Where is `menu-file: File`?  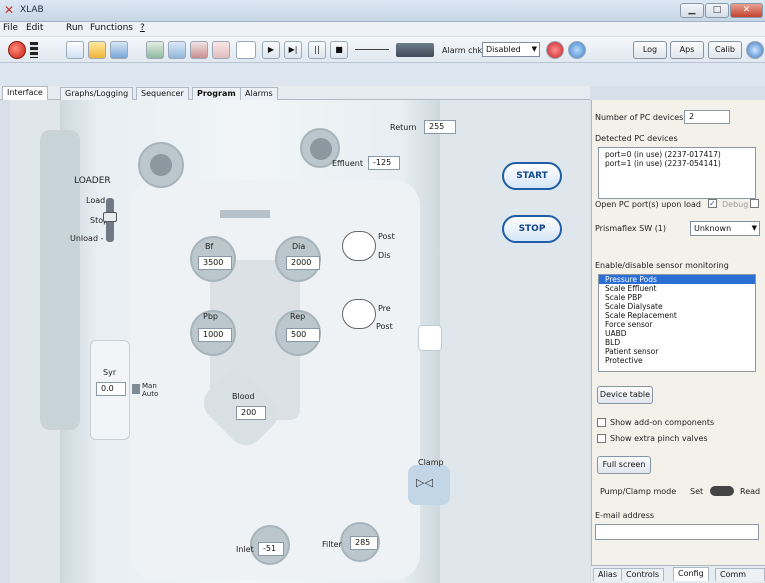
menu-file: File is located at coordinates (10, 28).